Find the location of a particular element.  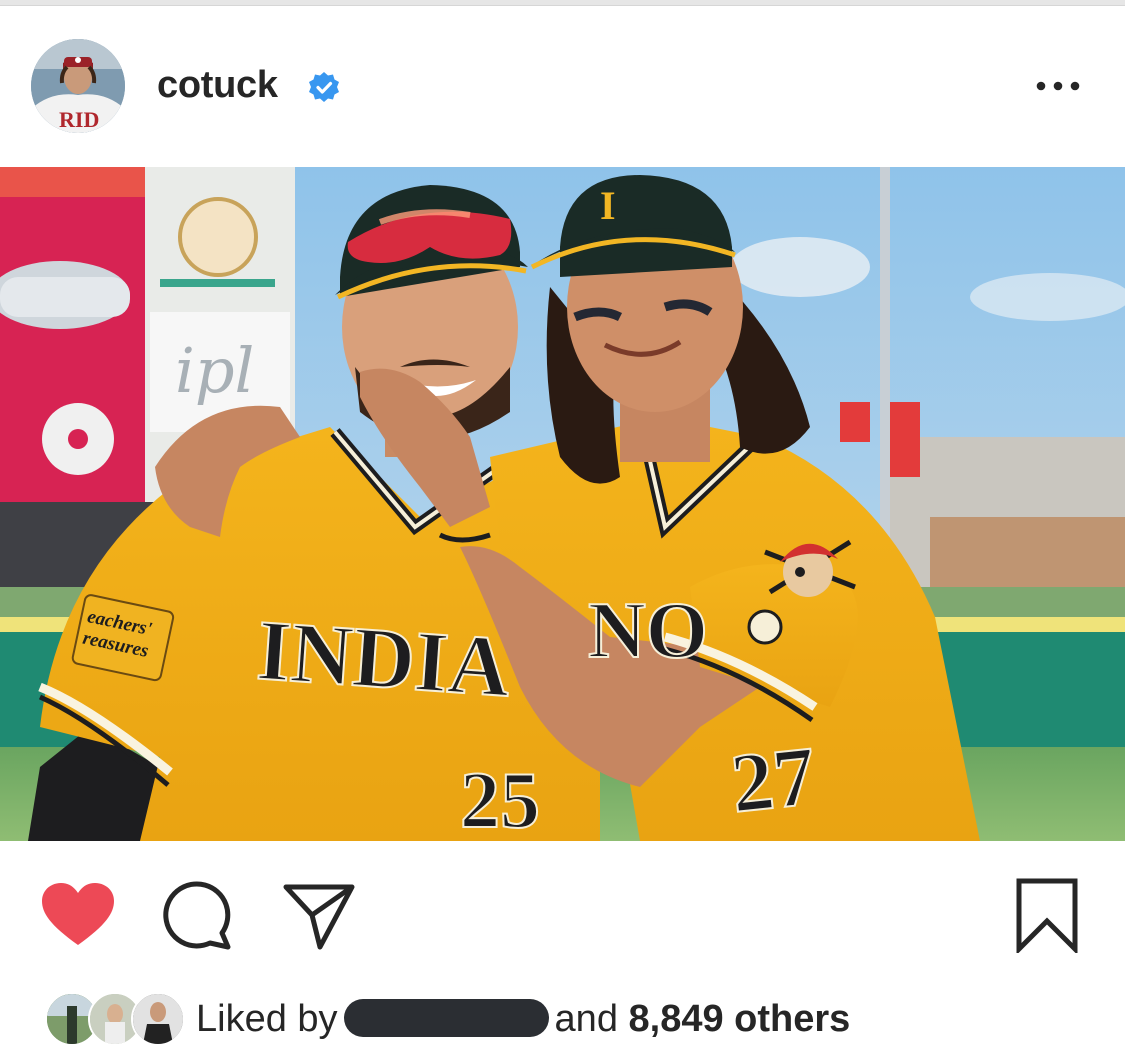

liker-avatars is located at coordinates (115, 1019).